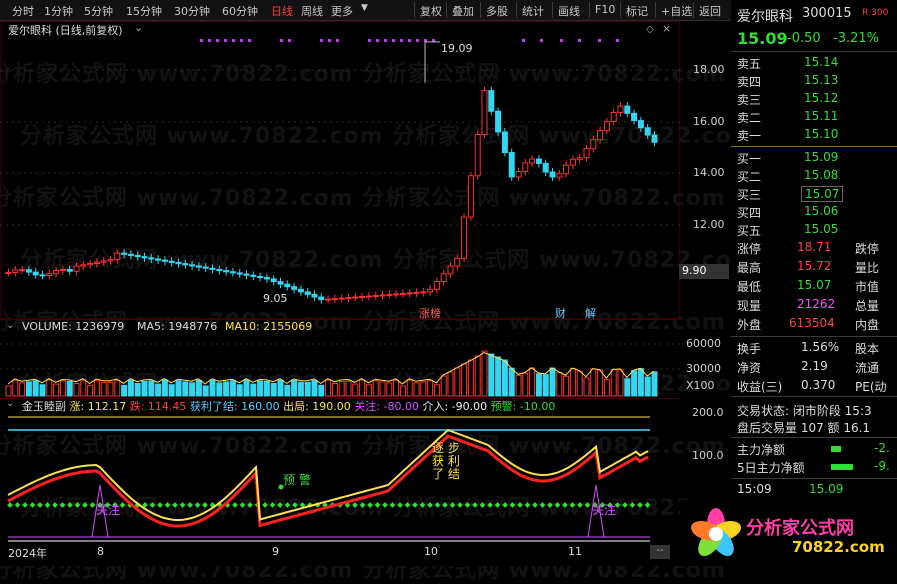 This screenshot has height=584, width=897. I want to click on ask-price: 15.13, so click(821, 80).